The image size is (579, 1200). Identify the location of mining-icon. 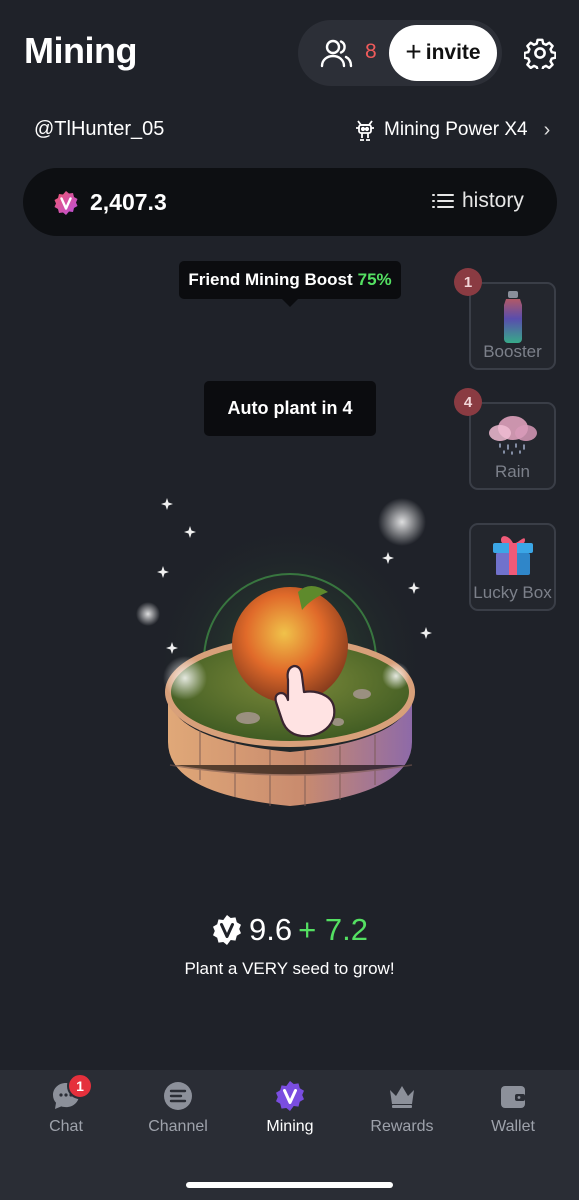
(290, 1096).